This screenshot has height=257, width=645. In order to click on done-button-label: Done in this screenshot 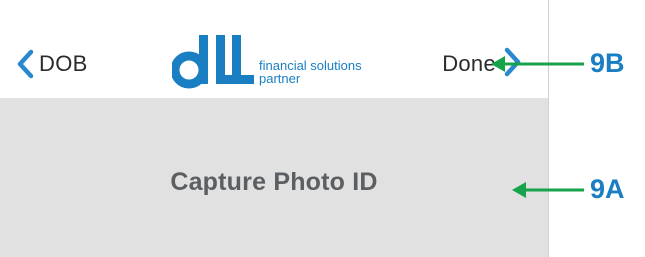, I will do `click(469, 63)`.